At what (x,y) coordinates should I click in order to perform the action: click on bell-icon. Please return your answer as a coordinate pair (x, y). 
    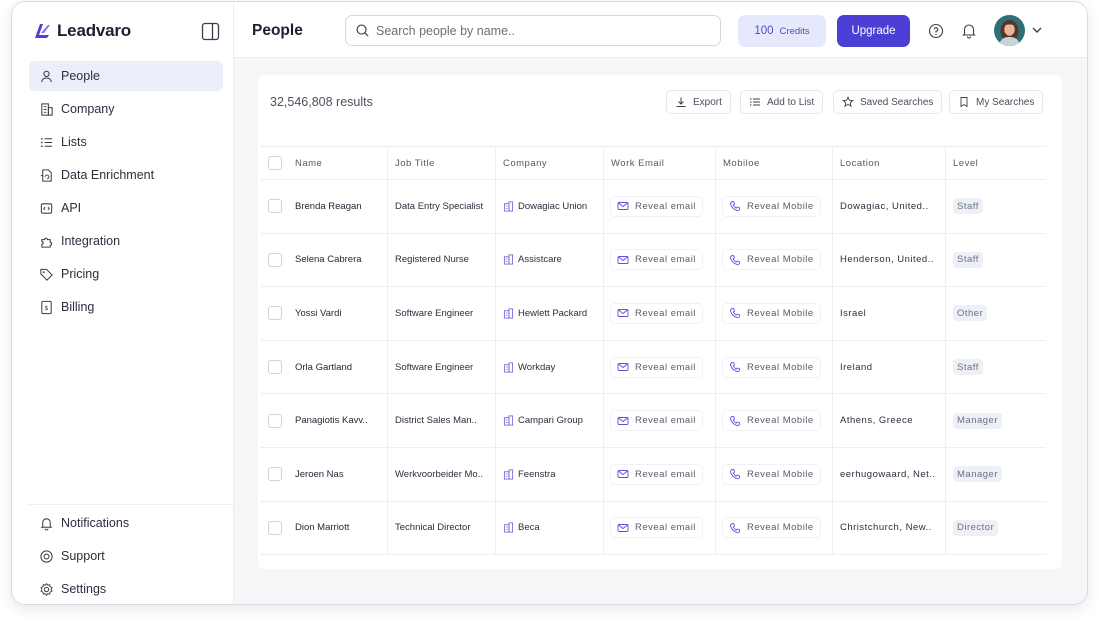
    Looking at the image, I should click on (46, 523).